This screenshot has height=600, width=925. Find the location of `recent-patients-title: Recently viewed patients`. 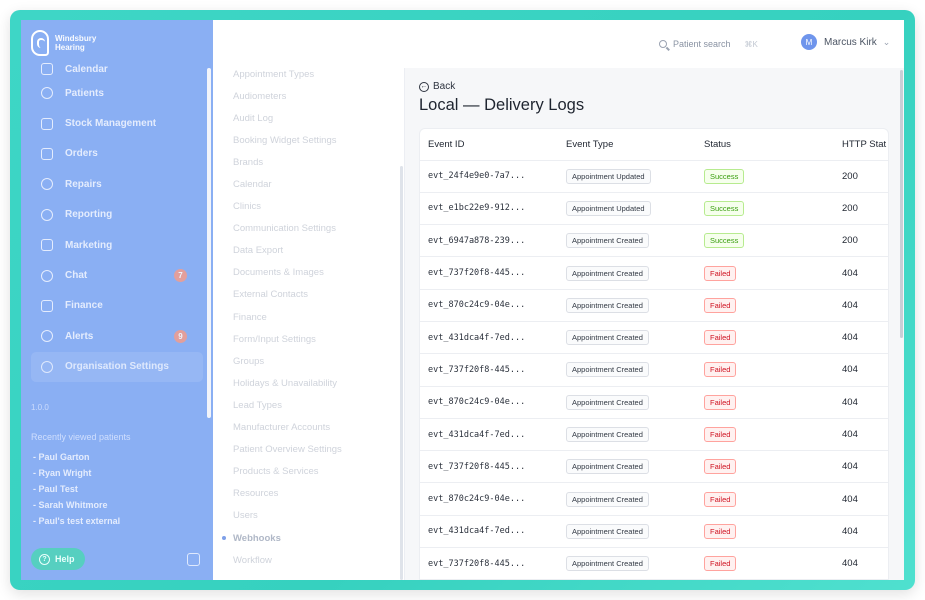

recent-patients-title: Recently viewed patients is located at coordinates (81, 437).